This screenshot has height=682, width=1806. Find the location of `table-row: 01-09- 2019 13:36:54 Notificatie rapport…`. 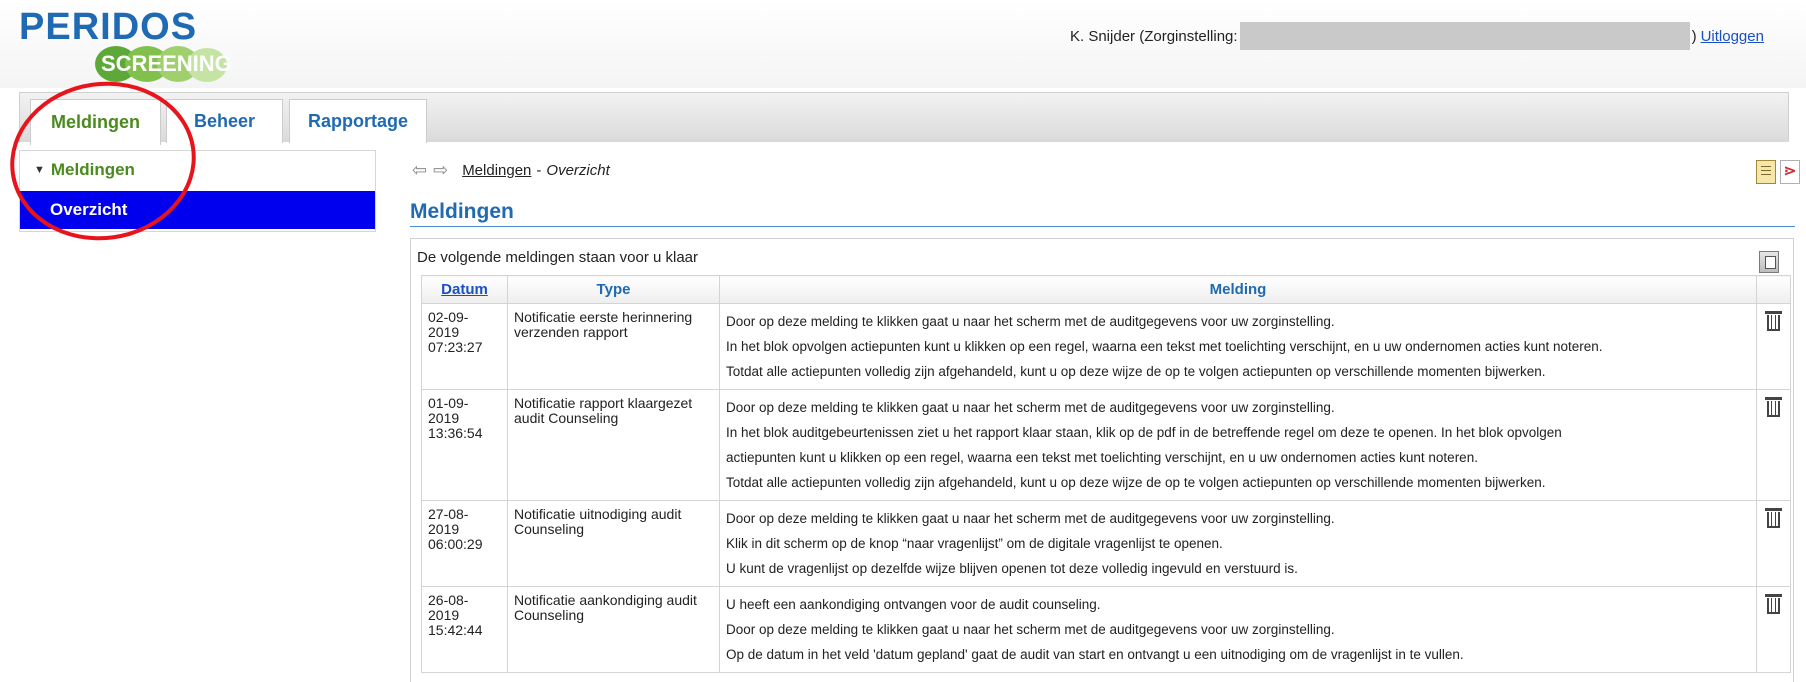

table-row: 01-09- 2019 13:36:54 Notificatie rapport… is located at coordinates (1106, 445).